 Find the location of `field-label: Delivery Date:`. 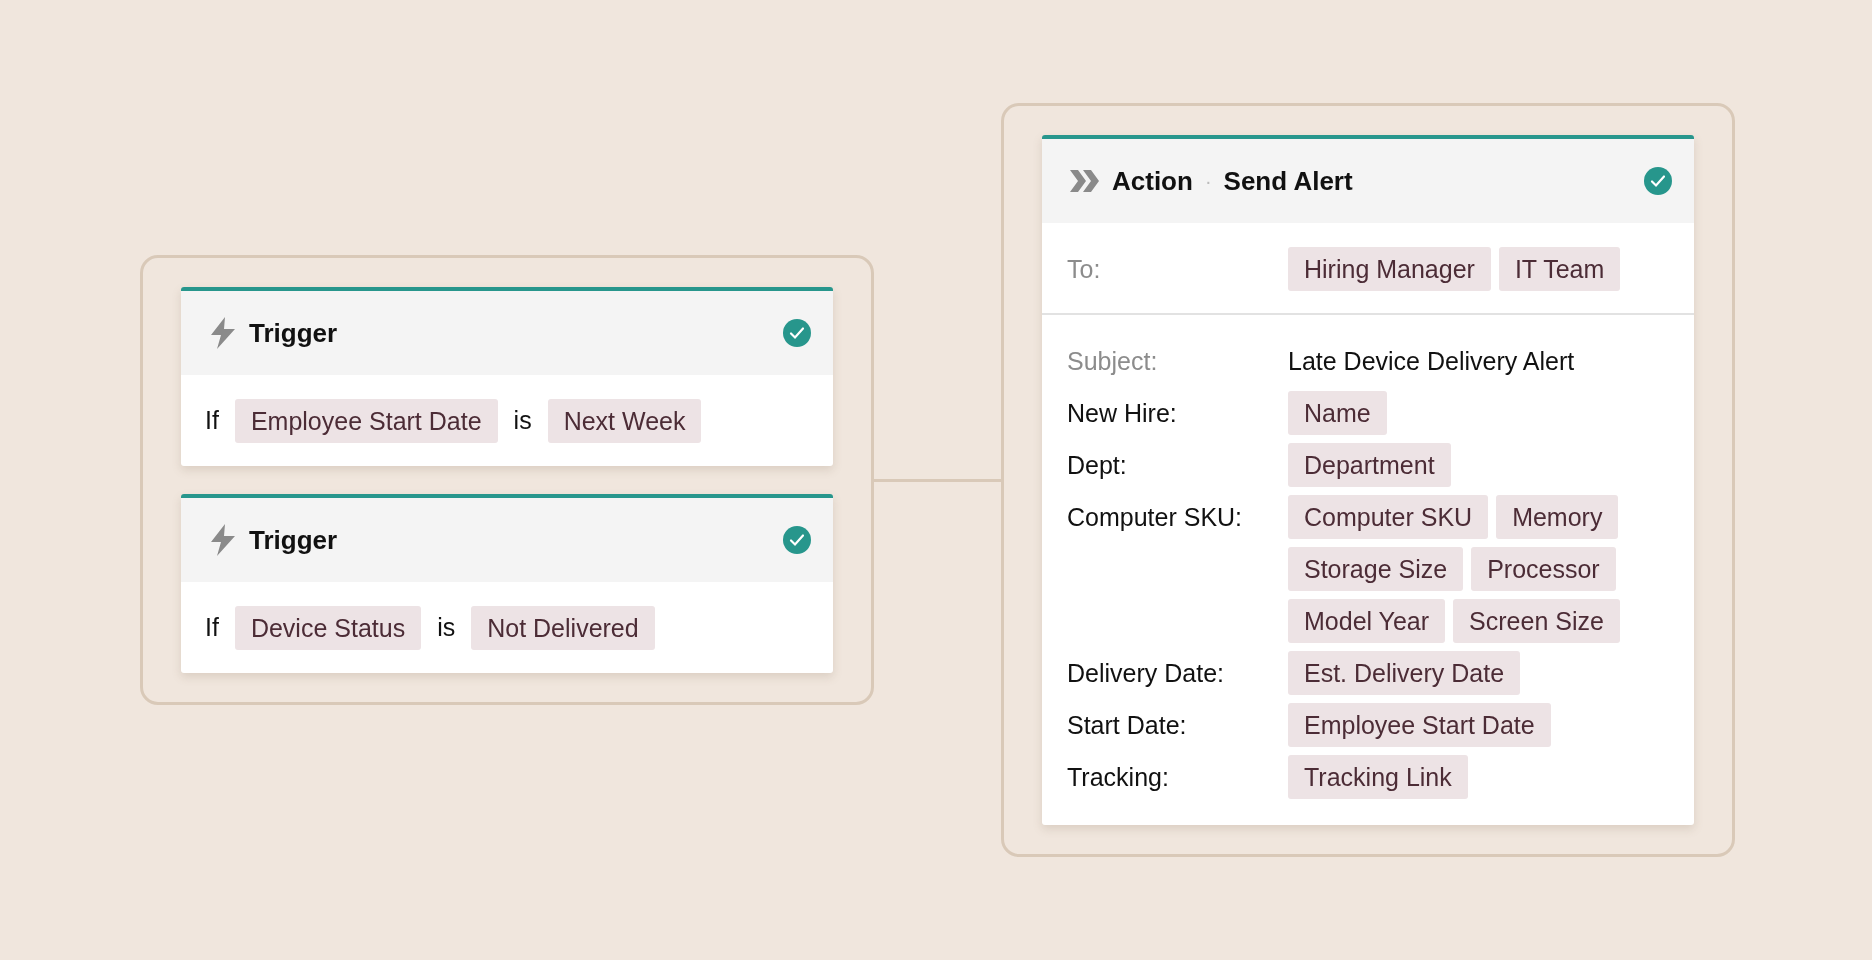

field-label: Delivery Date: is located at coordinates (1146, 673).